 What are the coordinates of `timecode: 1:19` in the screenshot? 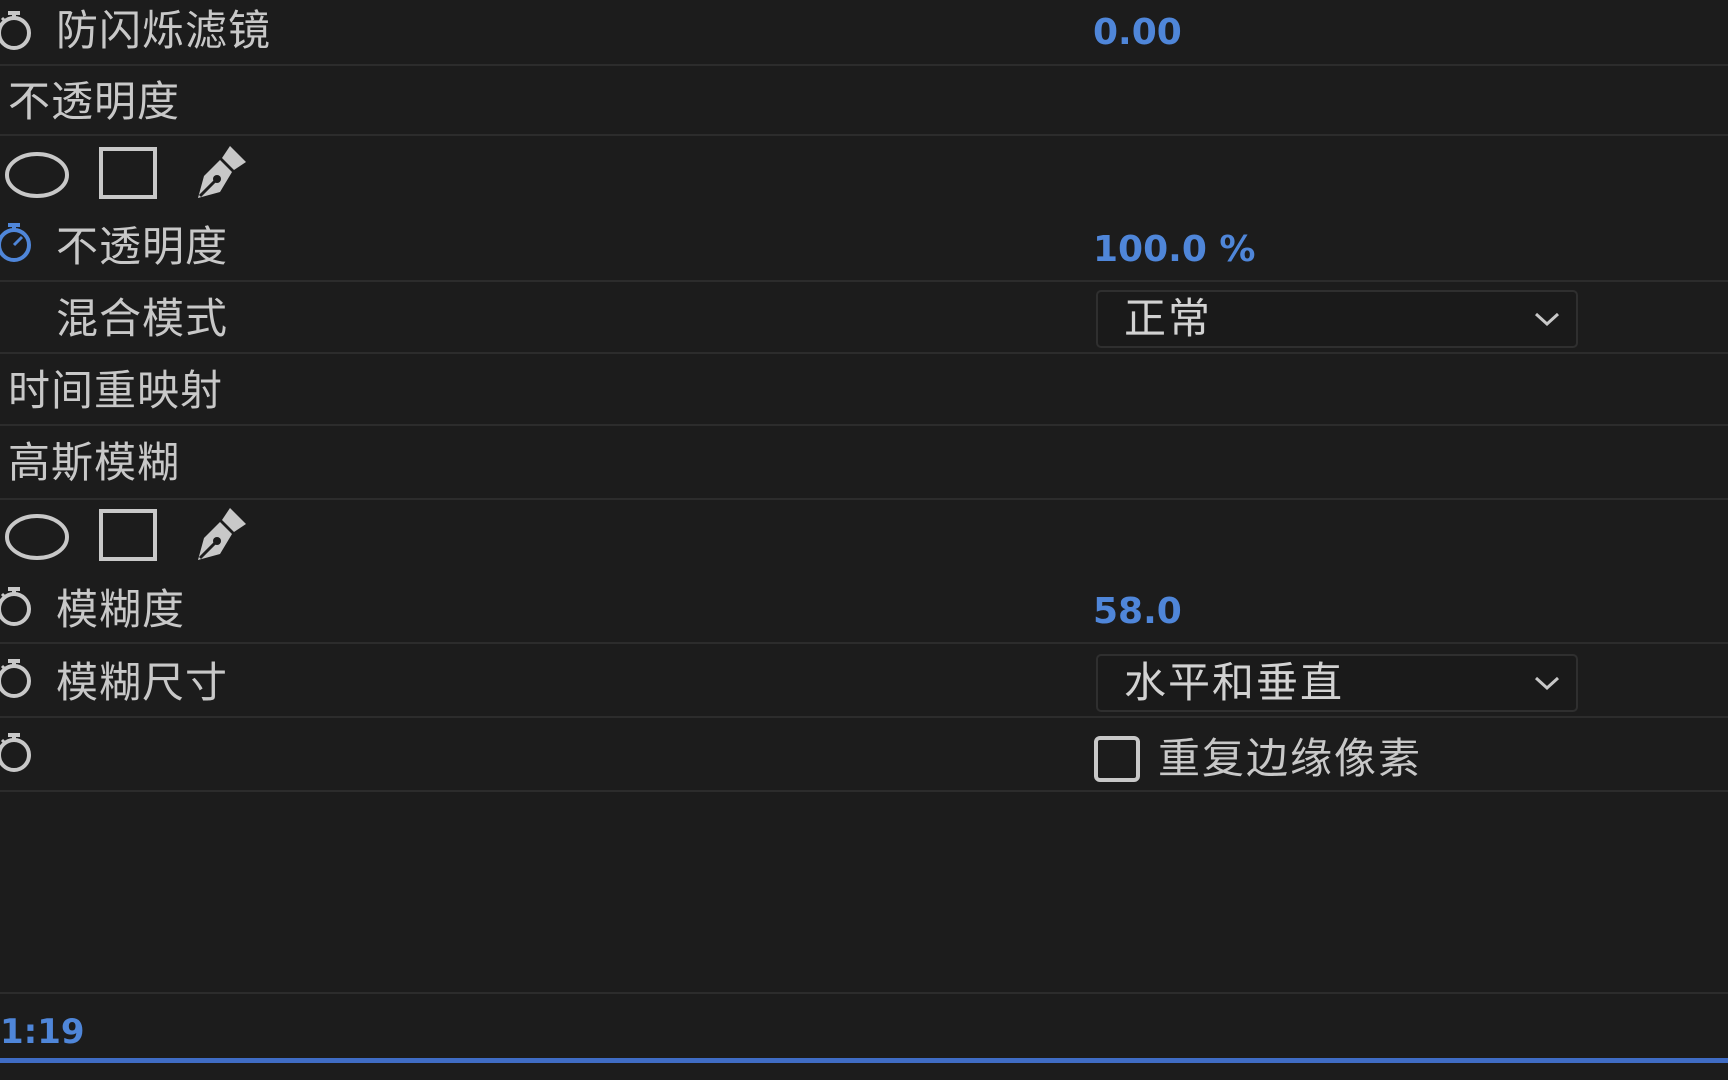 It's located at (42, 1032).